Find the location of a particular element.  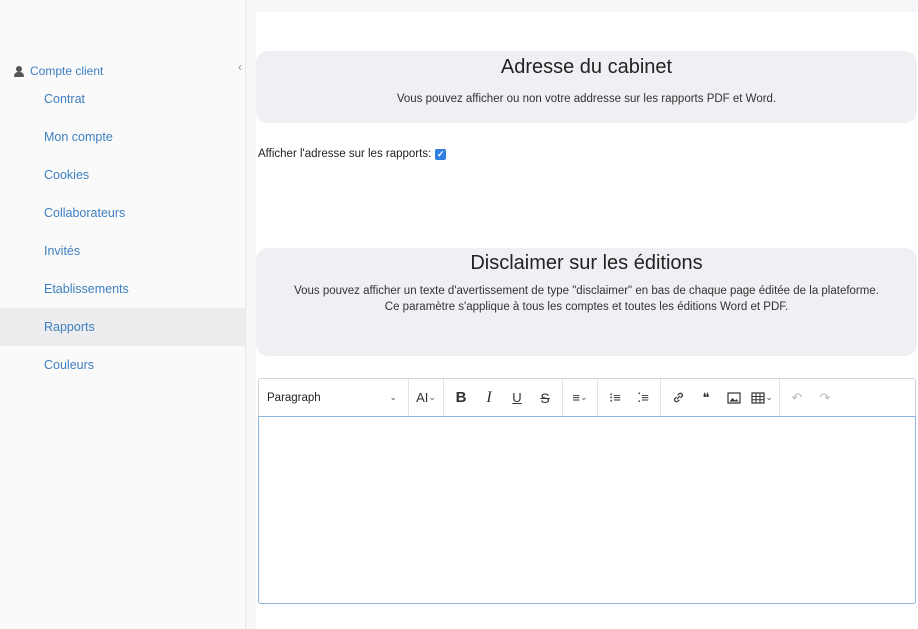

address-checkbox-label: Afficher l'adresse sur les rapports: is located at coordinates (345, 154).